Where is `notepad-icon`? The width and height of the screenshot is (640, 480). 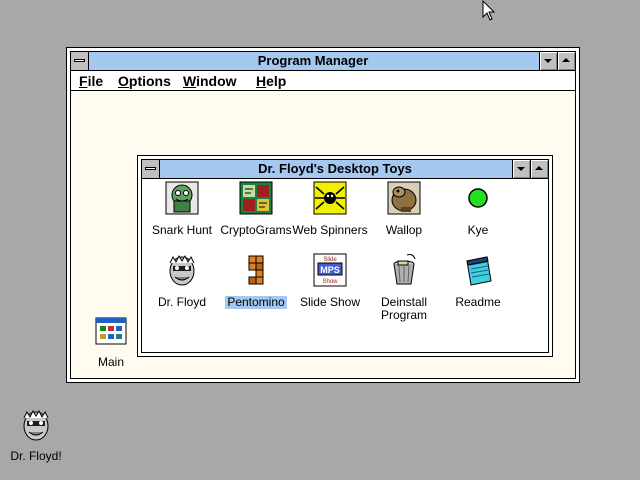 notepad-icon is located at coordinates (479, 271).